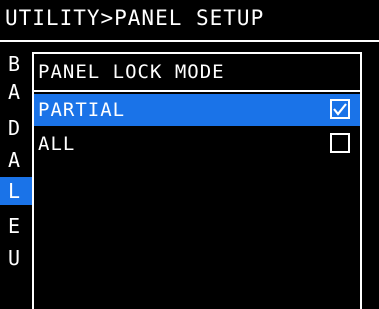 Image resolution: width=379 pixels, height=309 pixels. I want to click on dialog-title: PANEL LOCK MODE, so click(131, 72).